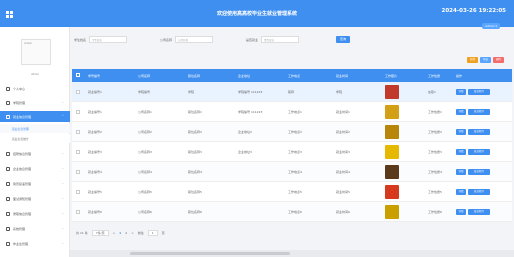 The height and width of the screenshot is (257, 514). What do you see at coordinates (435, 172) in the screenshot?
I see `table-cell: 工作性质4` at bounding box center [435, 172].